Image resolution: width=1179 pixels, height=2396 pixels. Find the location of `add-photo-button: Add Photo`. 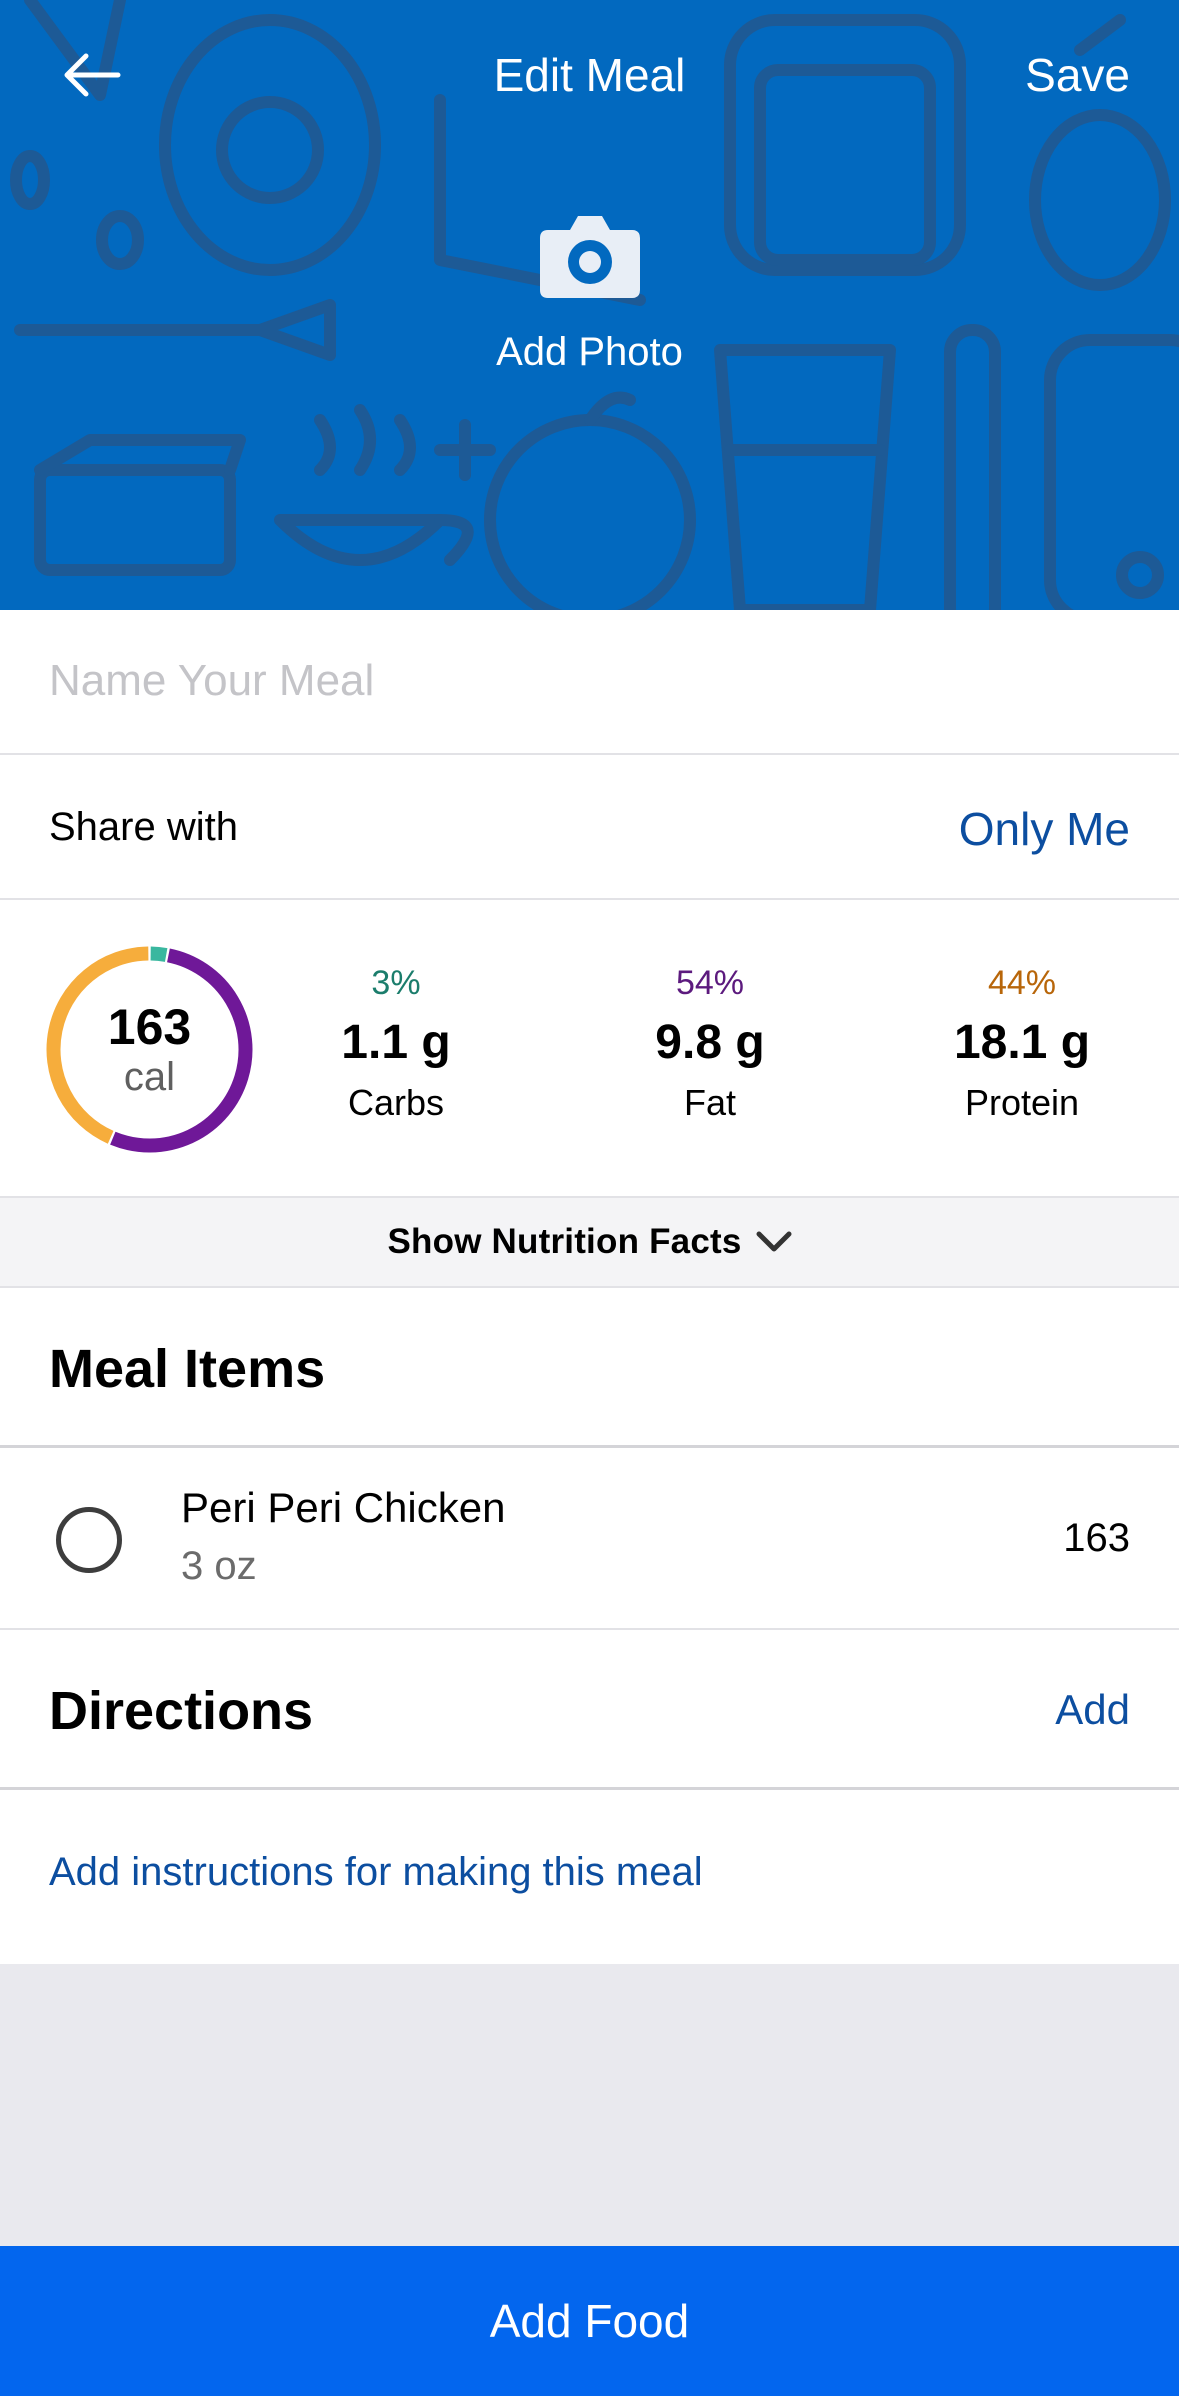

add-photo-button: Add Photo is located at coordinates (589, 352).